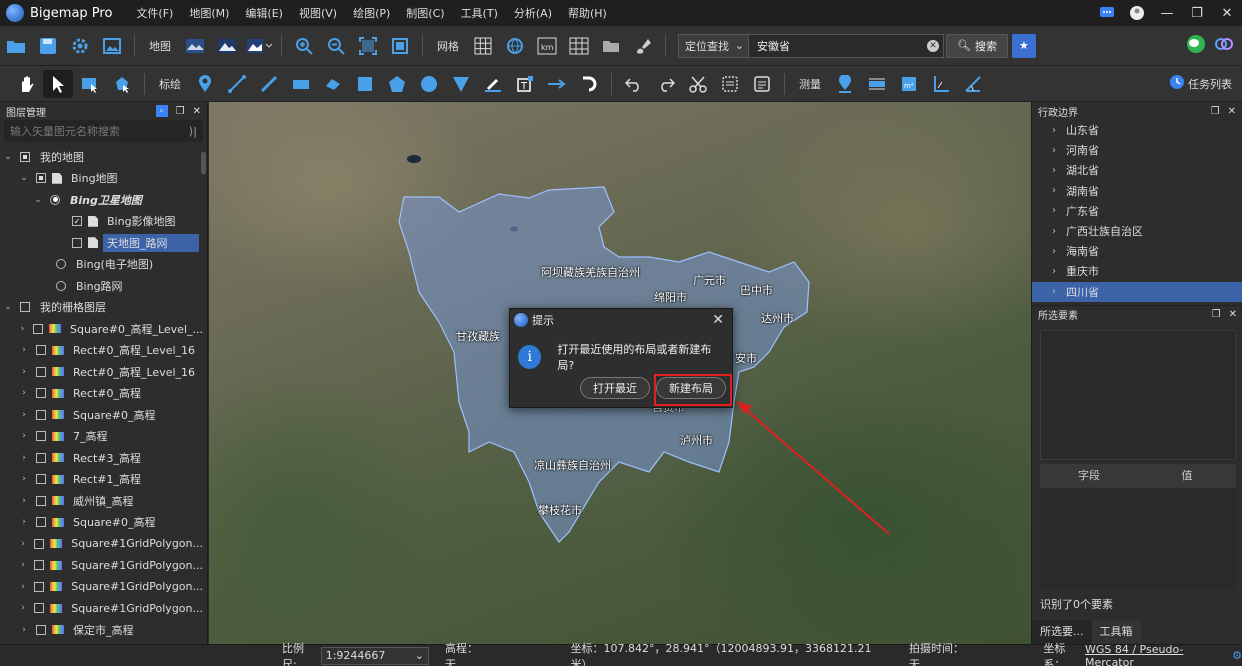  Describe the element at coordinates (90, 84) in the screenshot. I see `select-region-icon` at that location.